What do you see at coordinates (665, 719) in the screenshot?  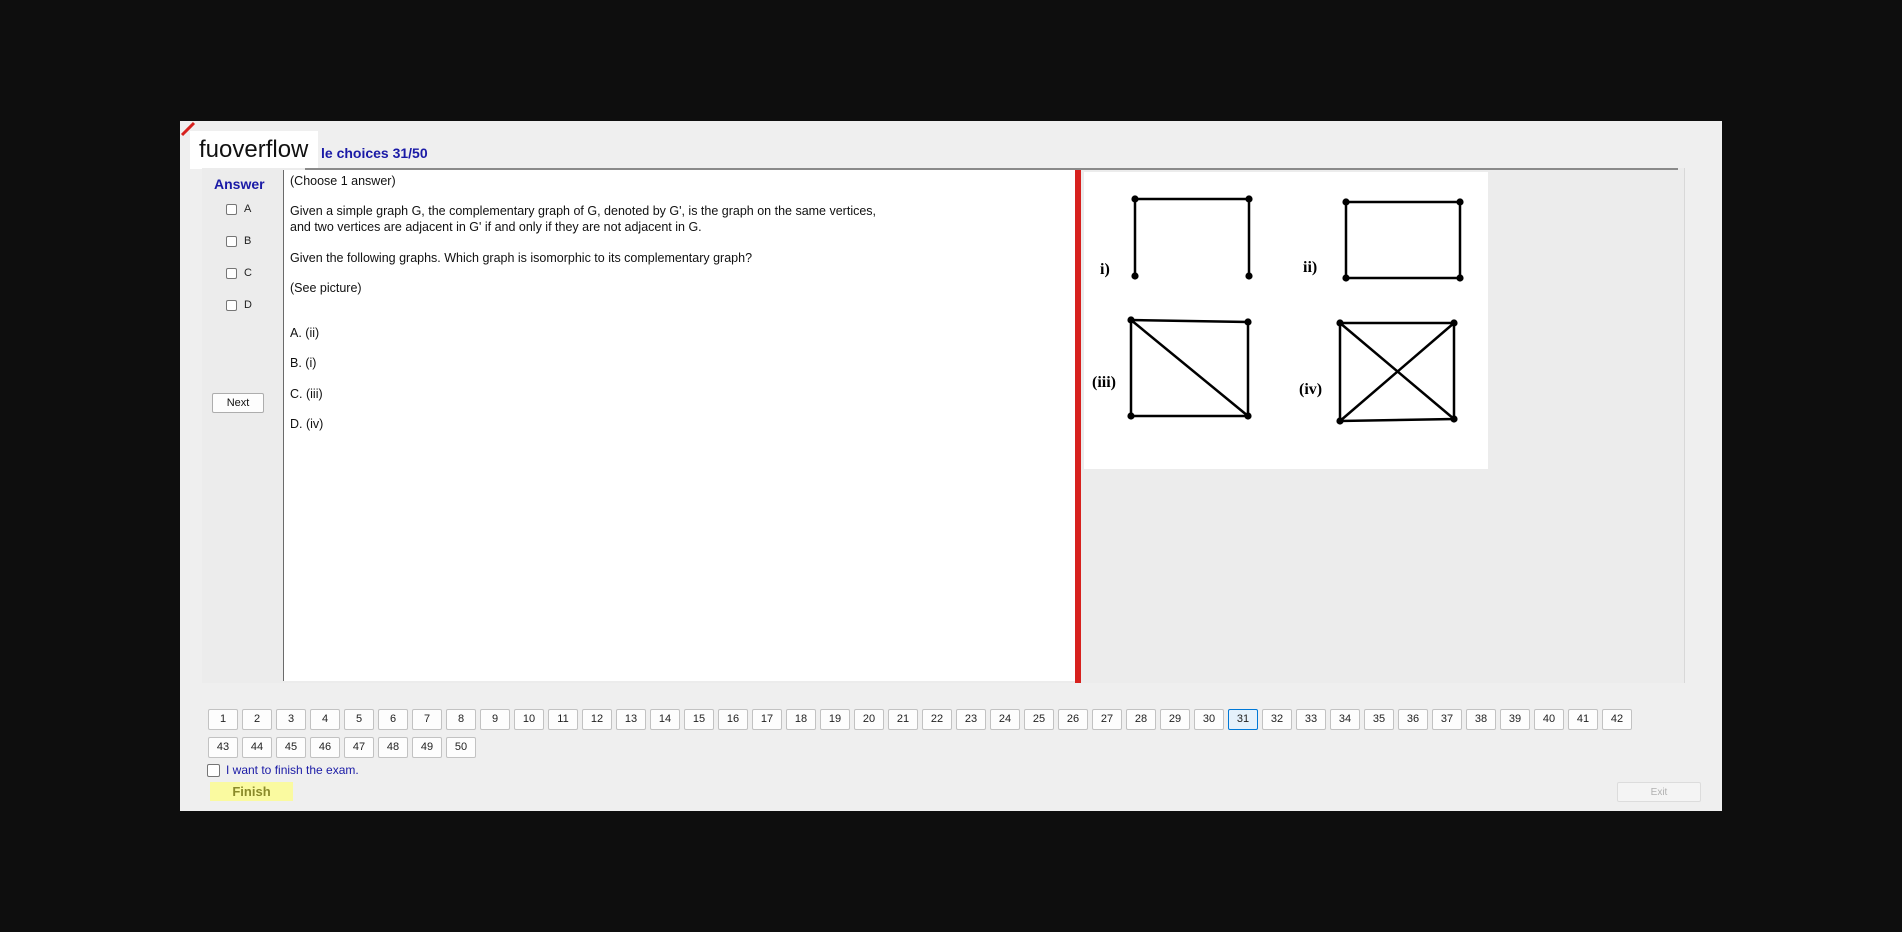 I see `question-nav-button: 14` at bounding box center [665, 719].